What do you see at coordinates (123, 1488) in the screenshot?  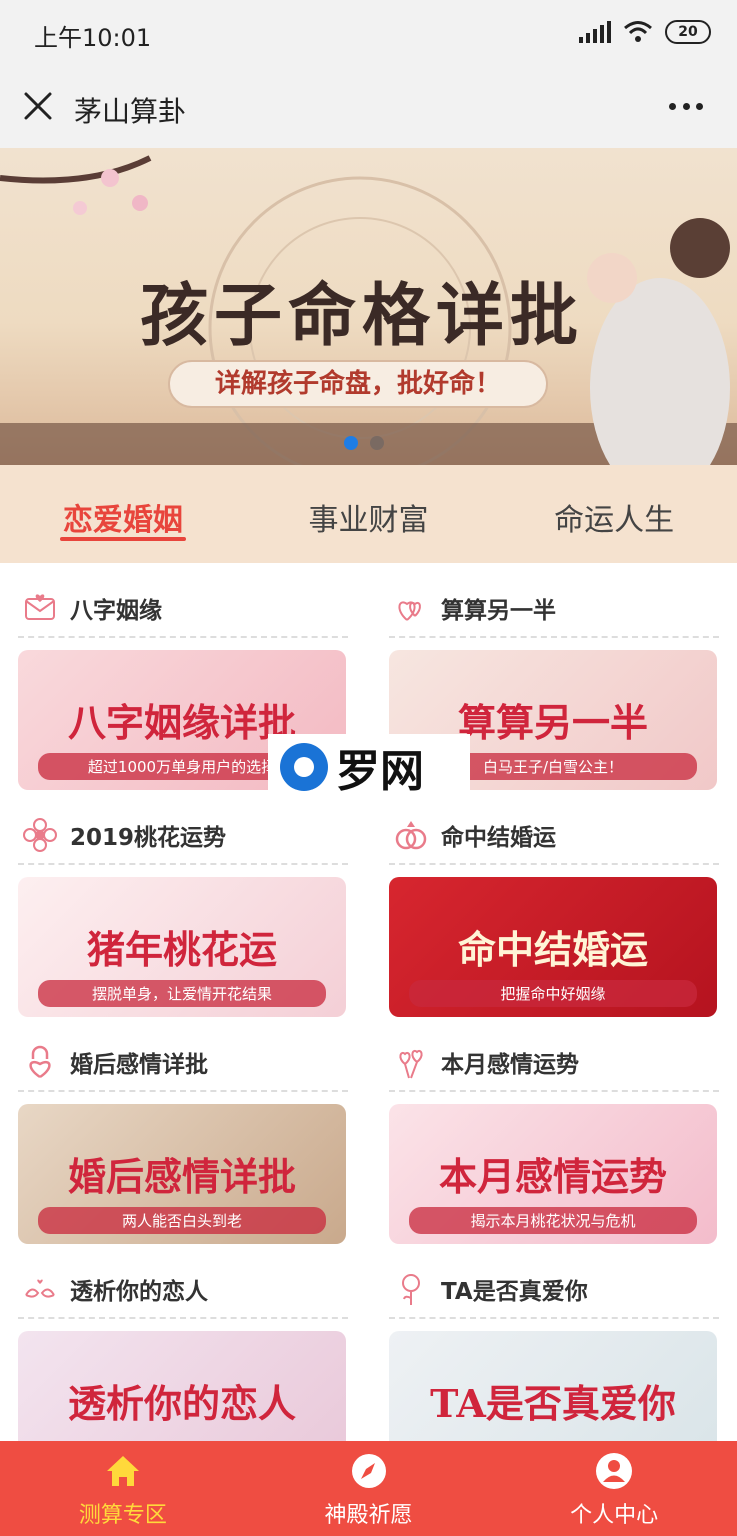 I see `tabbar-item-home: 测算专区` at bounding box center [123, 1488].